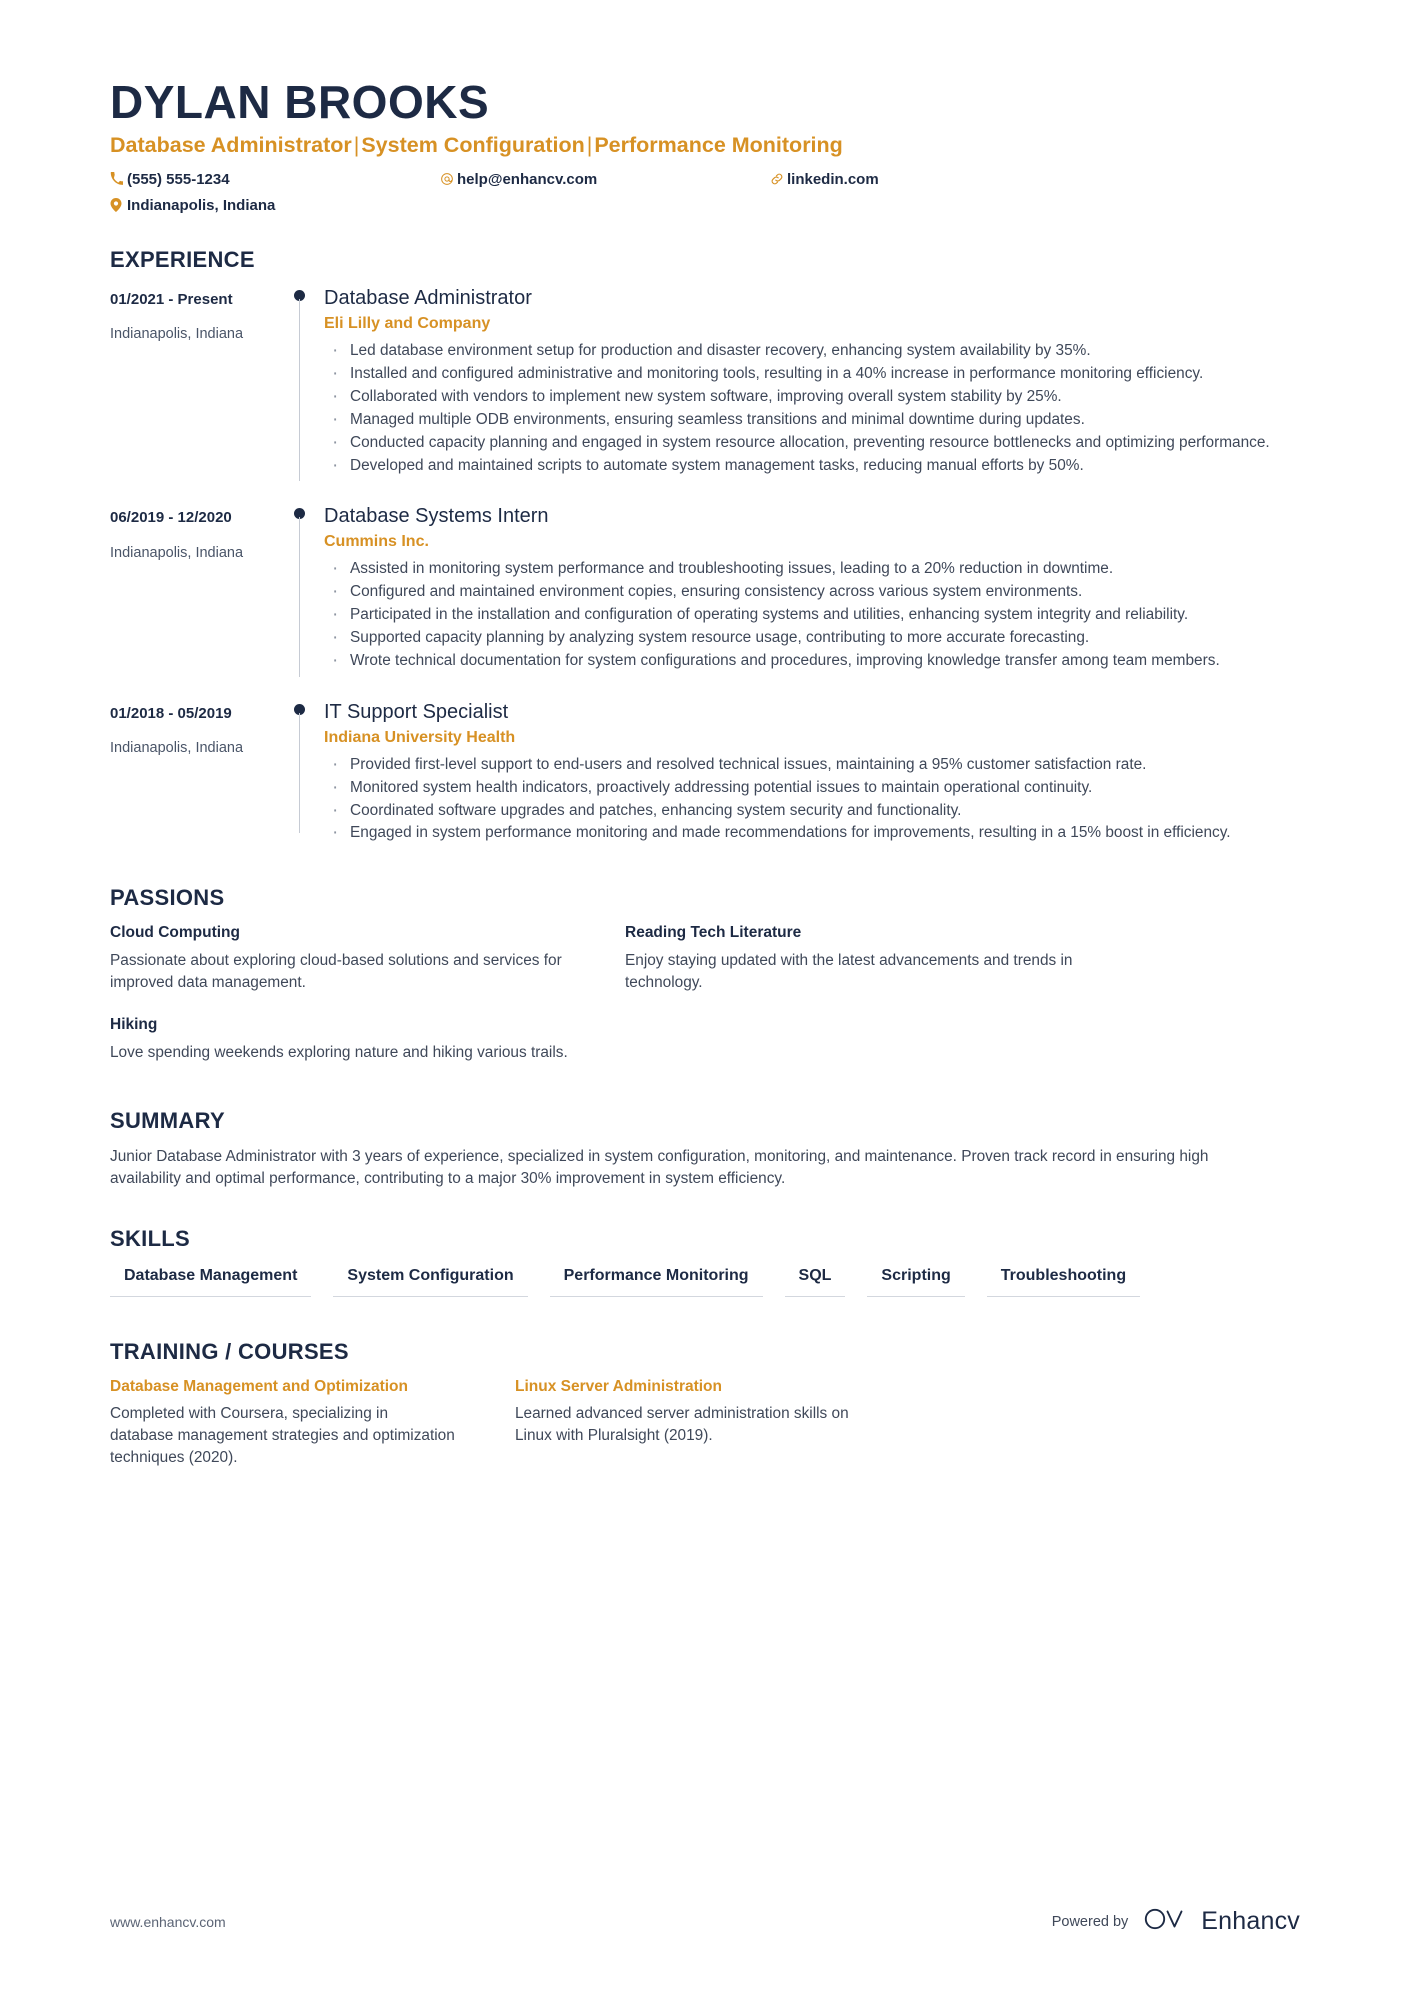  What do you see at coordinates (420, 737) in the screenshot?
I see `experience-company: Indiana University Health` at bounding box center [420, 737].